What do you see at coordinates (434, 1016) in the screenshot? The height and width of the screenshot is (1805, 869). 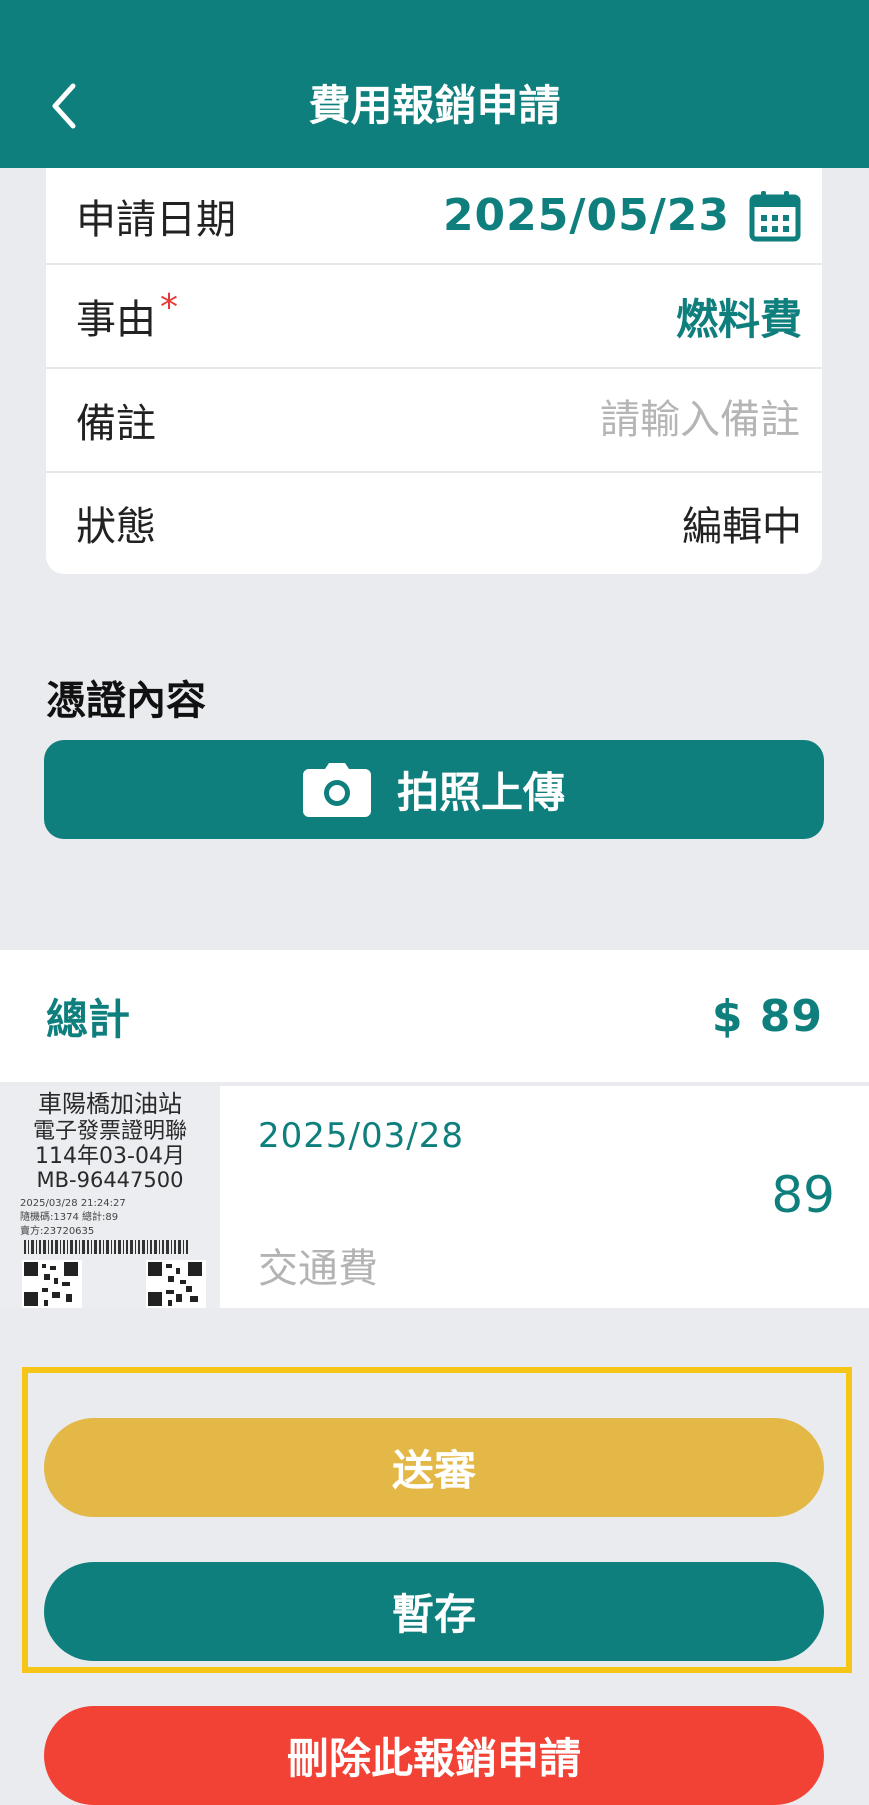 I see `total-summary: 總計 $ 89` at bounding box center [434, 1016].